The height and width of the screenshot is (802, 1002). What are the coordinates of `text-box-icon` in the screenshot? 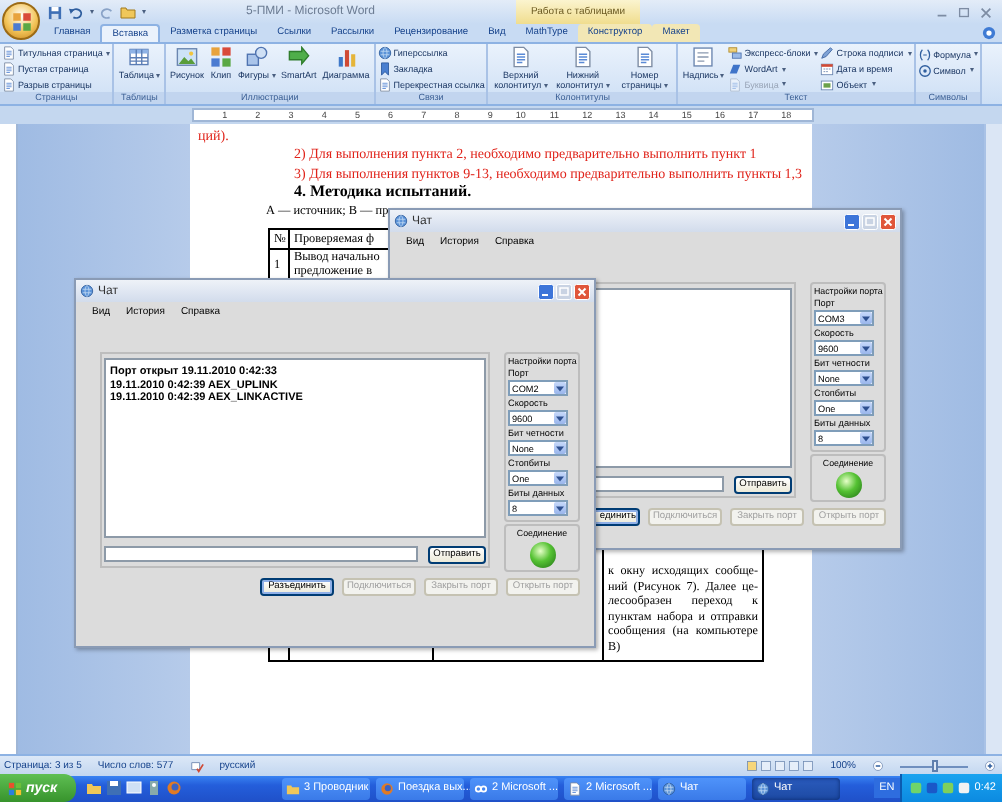 It's located at (703, 57).